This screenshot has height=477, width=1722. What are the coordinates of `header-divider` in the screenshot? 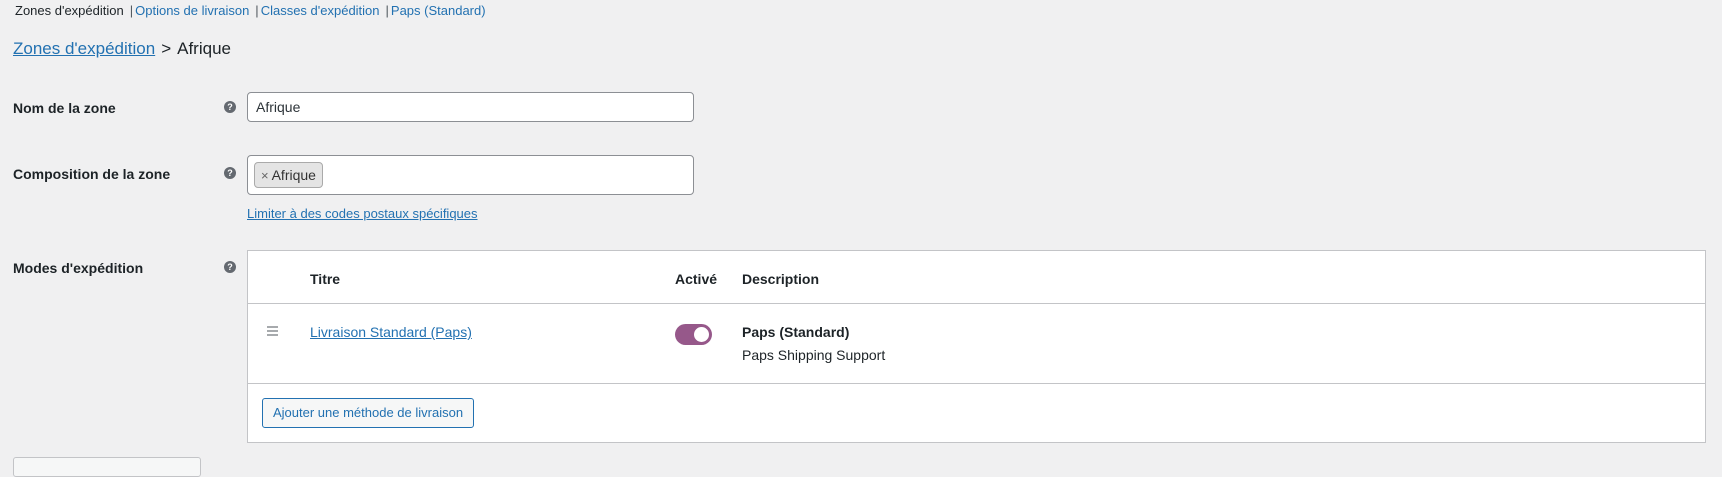 It's located at (976, 303).